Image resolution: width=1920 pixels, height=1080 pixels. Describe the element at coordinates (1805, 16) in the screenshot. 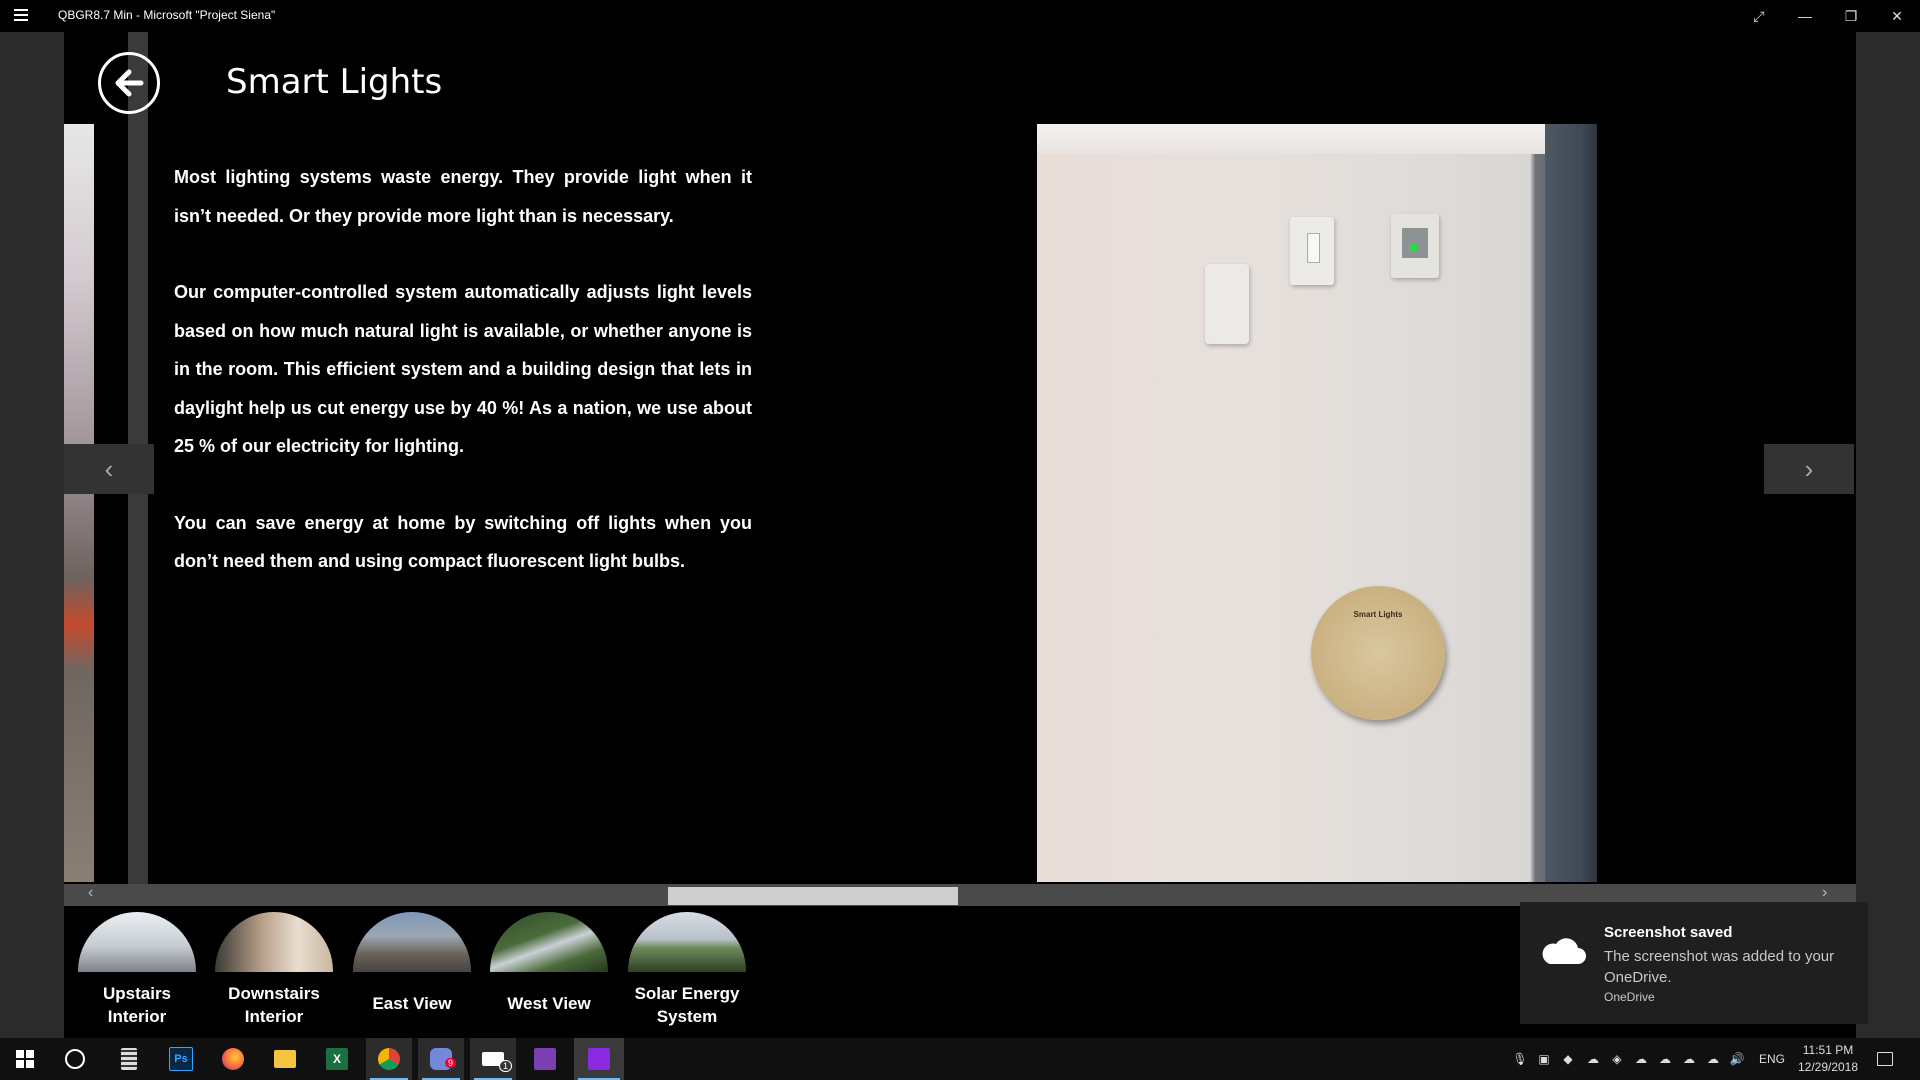

I see `minimize-button: —` at that location.